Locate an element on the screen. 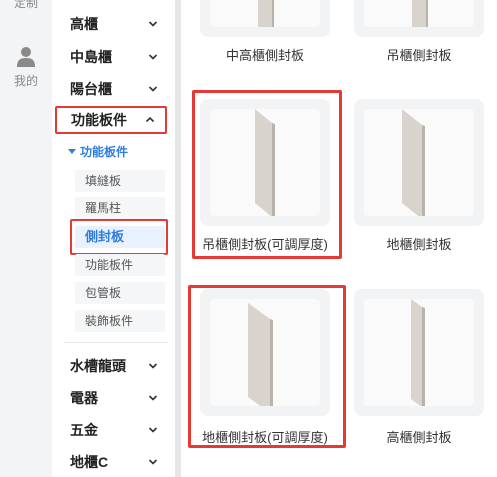 The width and height of the screenshot is (497, 477). caret-down-icon is located at coordinates (72, 151).